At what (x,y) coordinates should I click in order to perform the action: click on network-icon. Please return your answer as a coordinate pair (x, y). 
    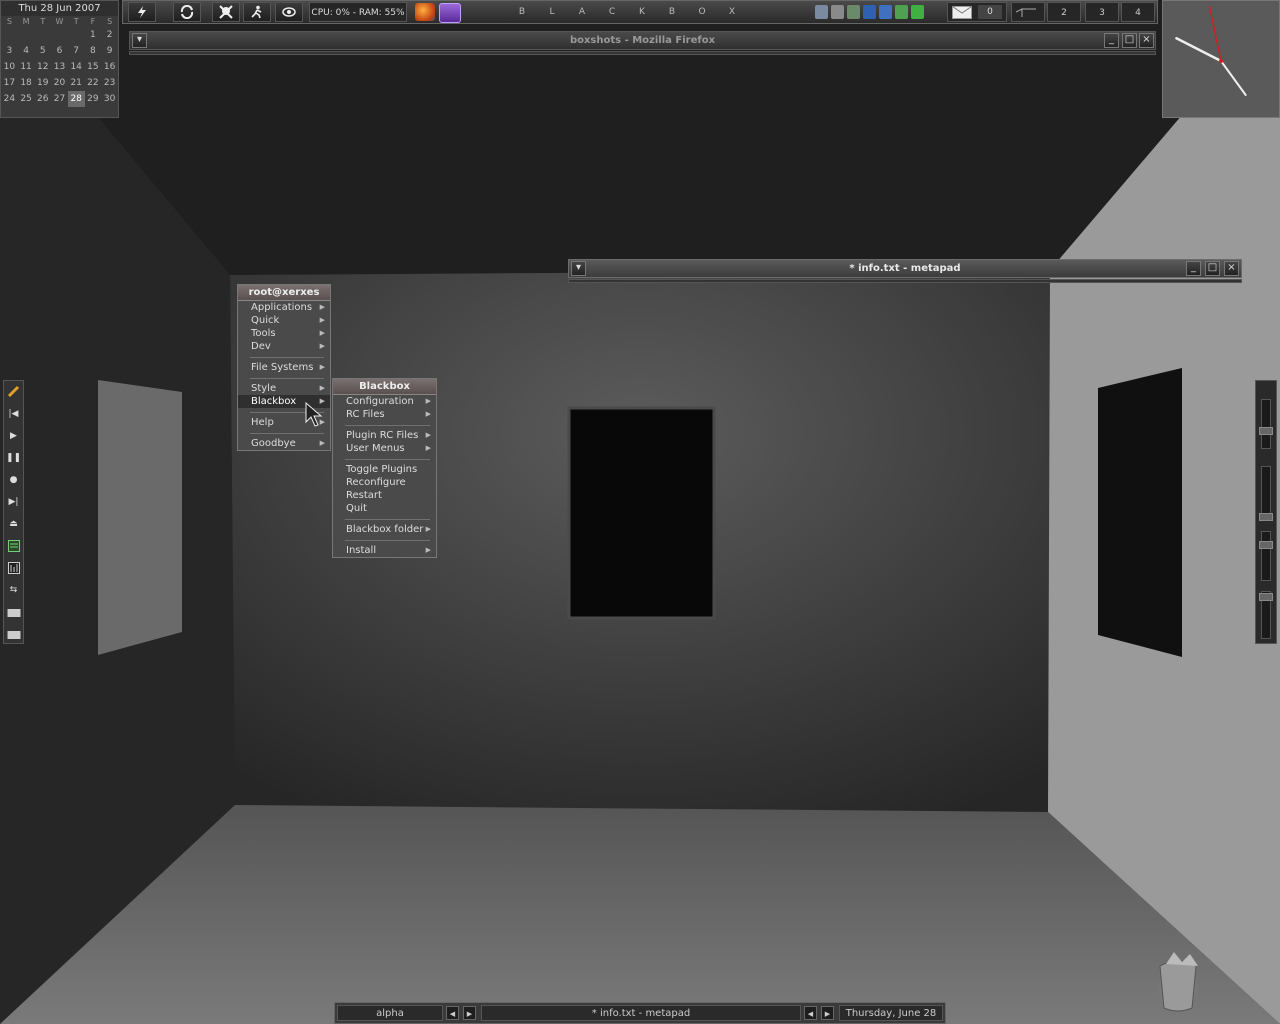
    Looking at the image, I should click on (821, 12).